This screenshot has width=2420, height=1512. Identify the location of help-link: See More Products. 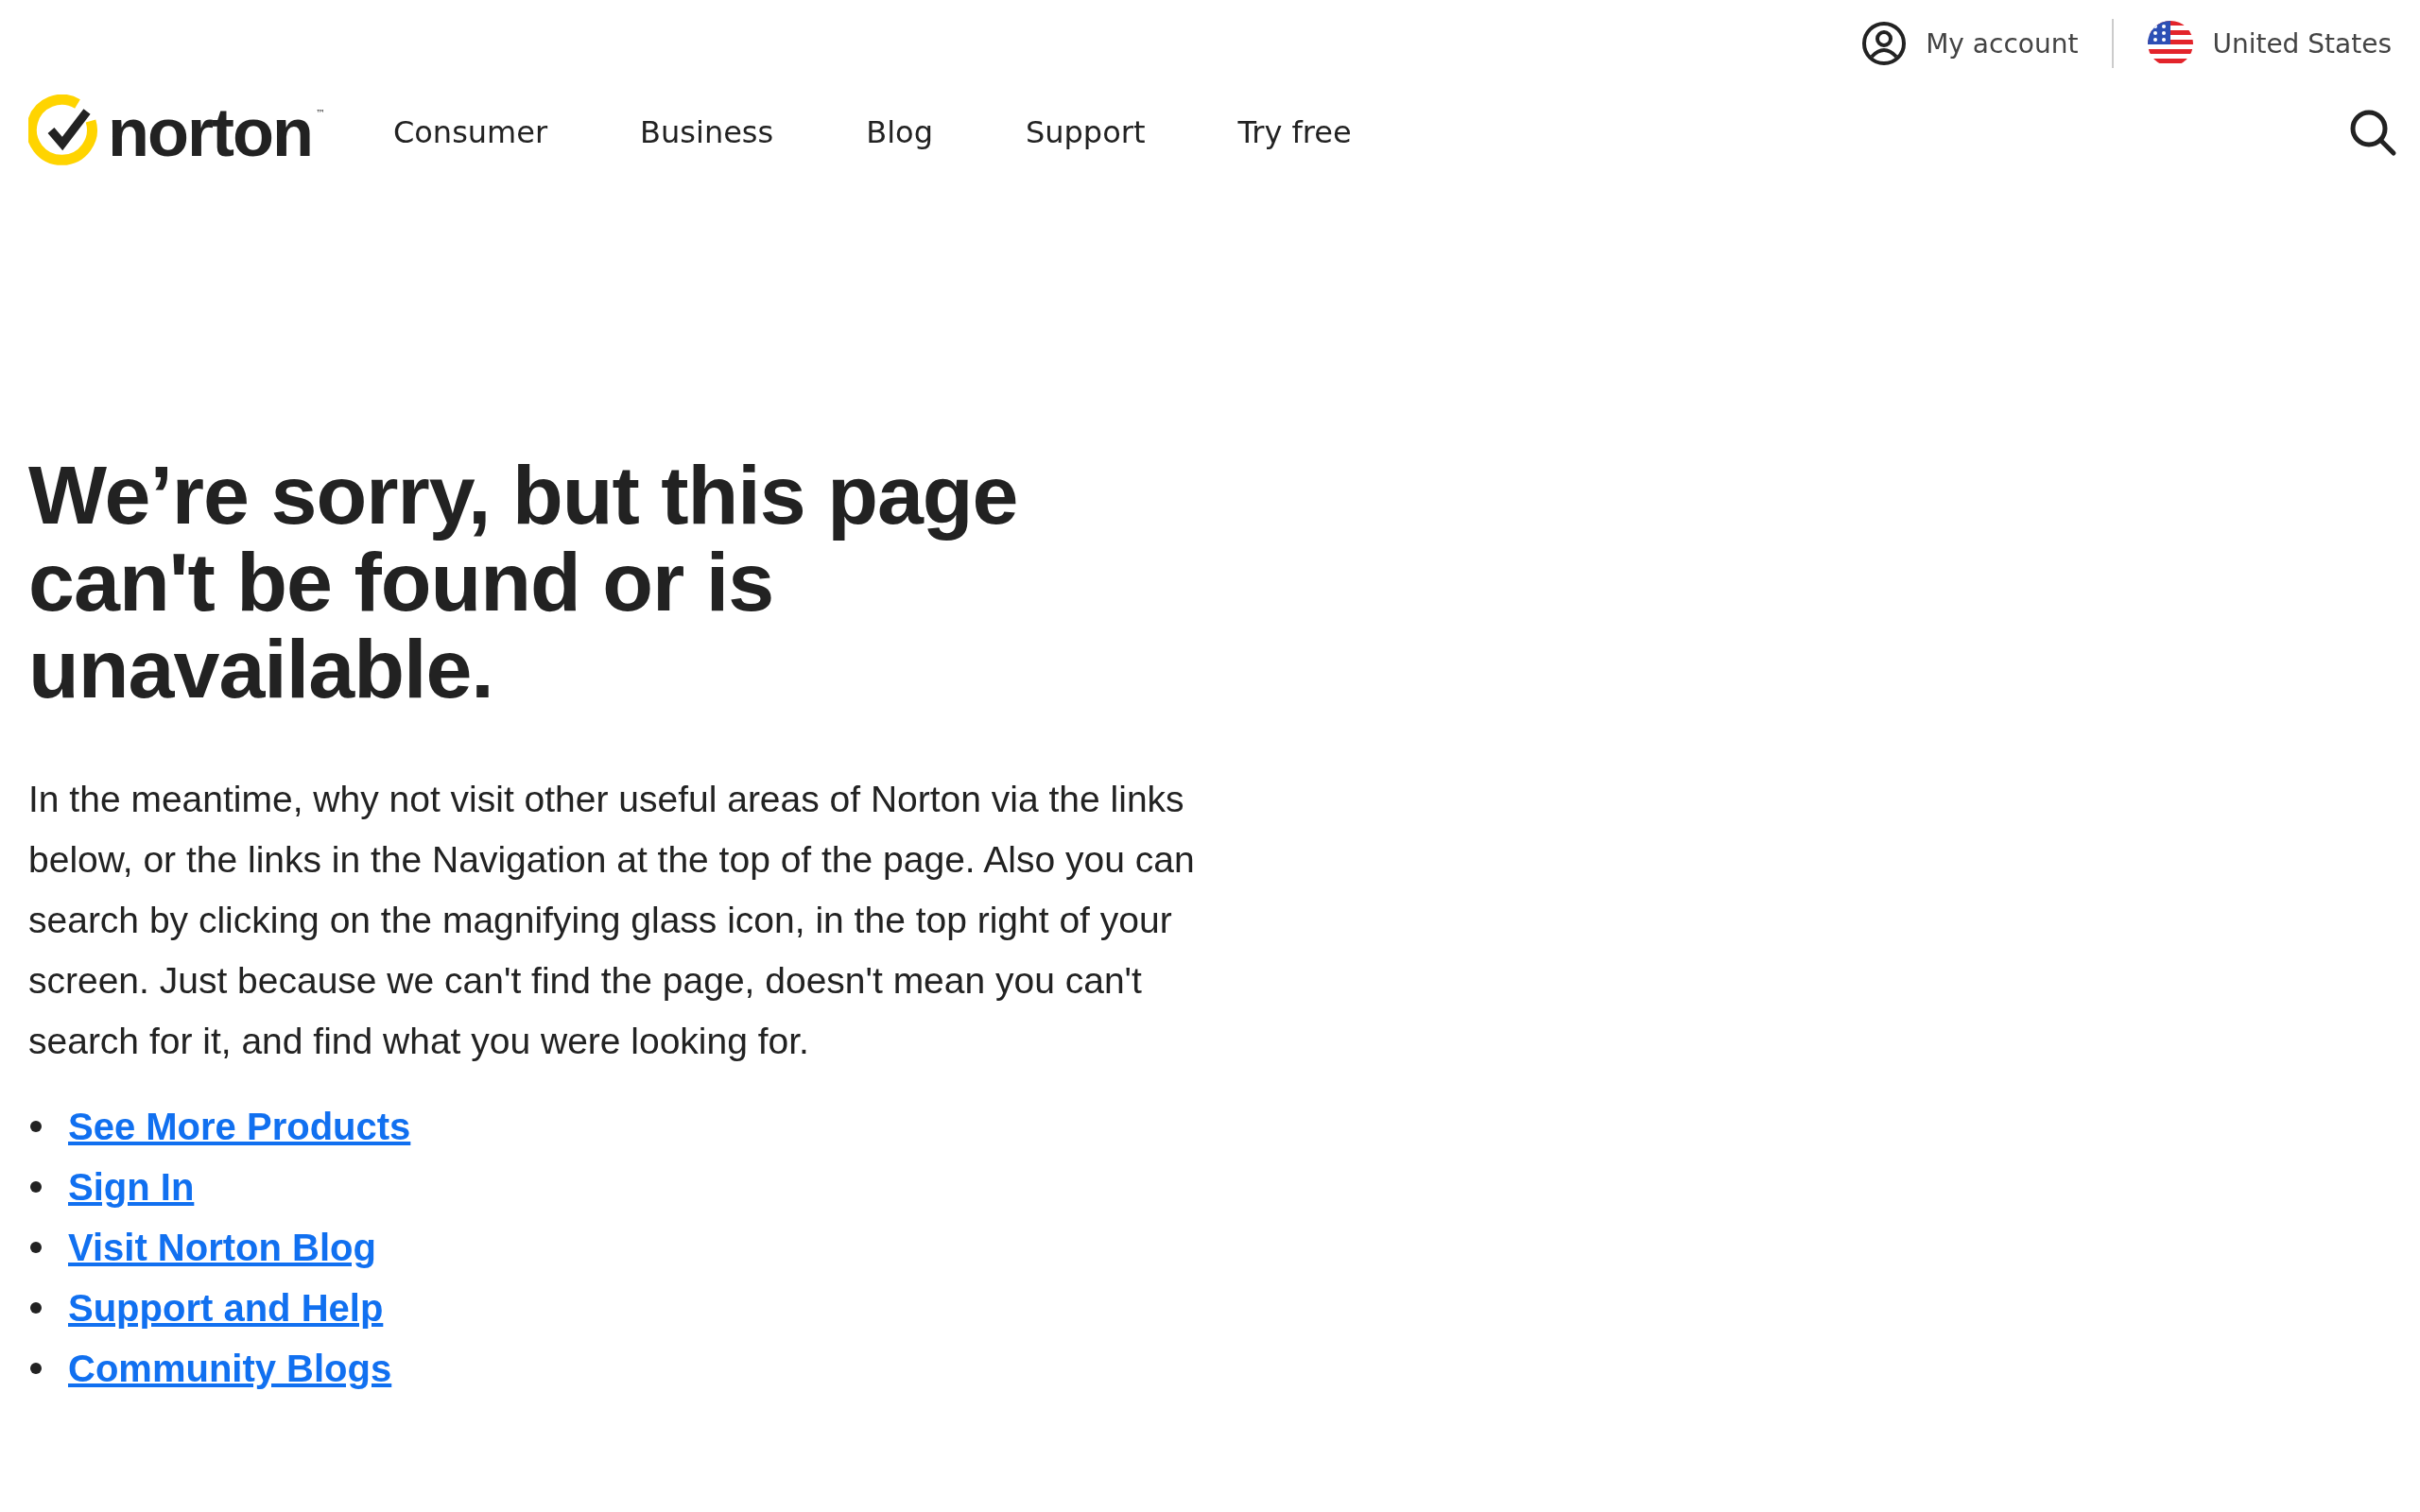
(239, 1126).